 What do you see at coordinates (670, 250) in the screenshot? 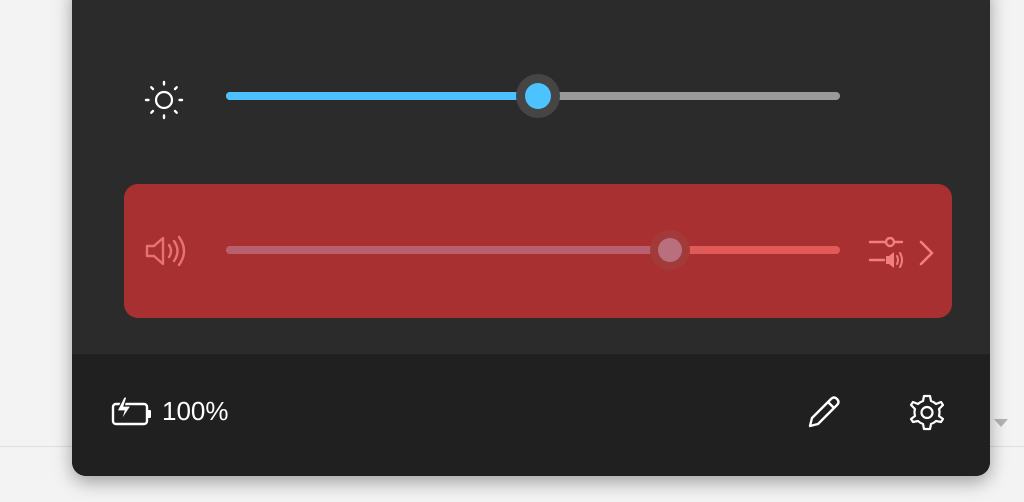
I see `volume-slider-thumb` at bounding box center [670, 250].